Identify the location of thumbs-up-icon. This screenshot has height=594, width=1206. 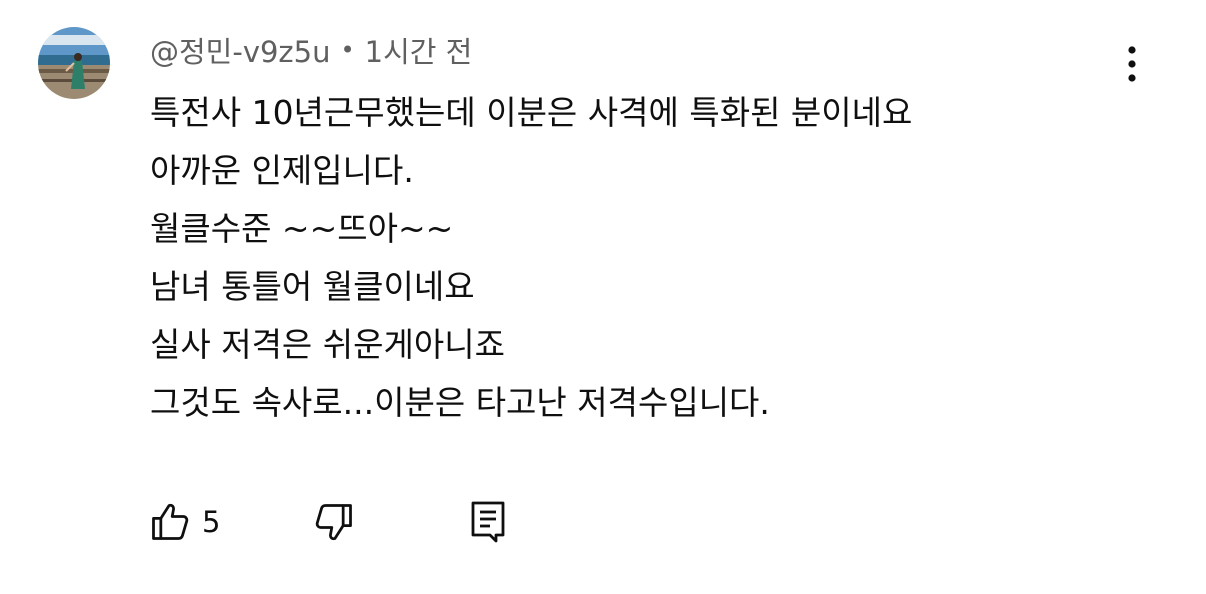
(170, 521).